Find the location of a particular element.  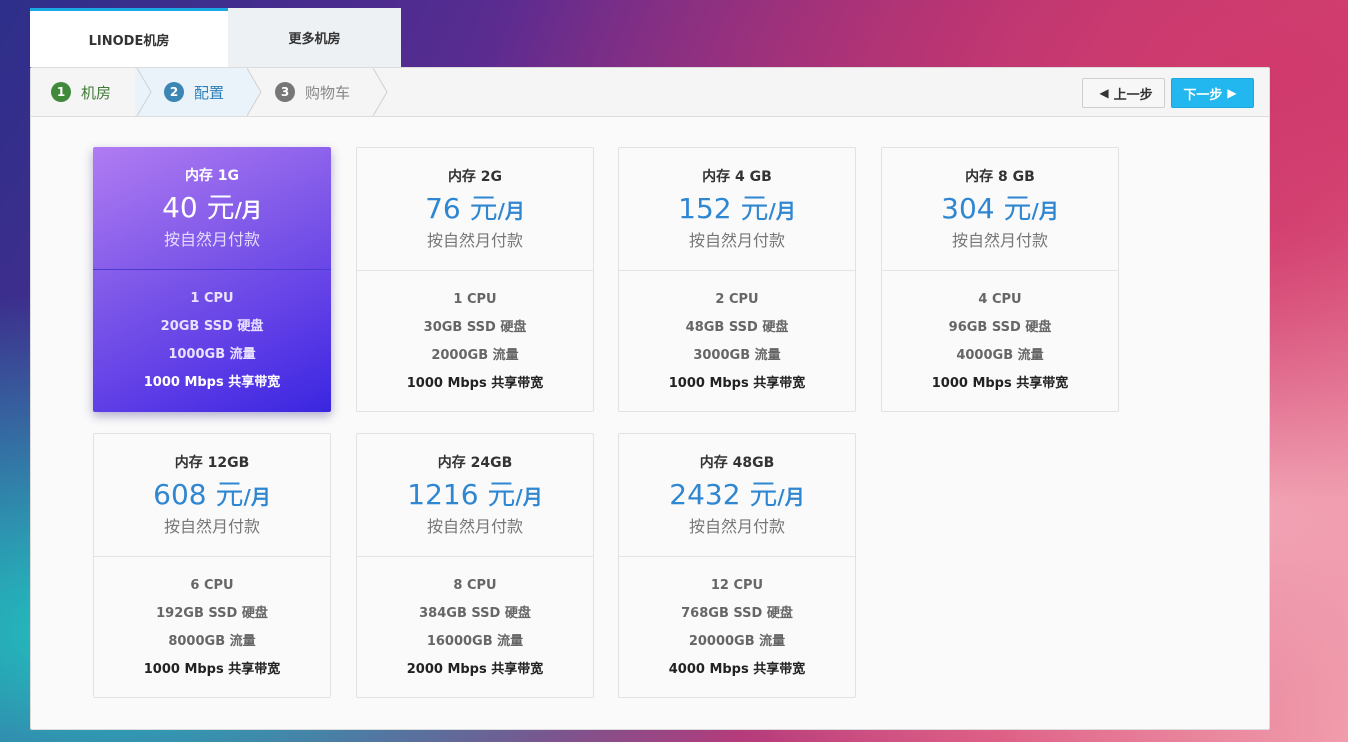

plan-specs: 1 CPU 30GB SSD 硬盘 2000GB 流量 1000 Mbps 共享带宽 is located at coordinates (475, 336).